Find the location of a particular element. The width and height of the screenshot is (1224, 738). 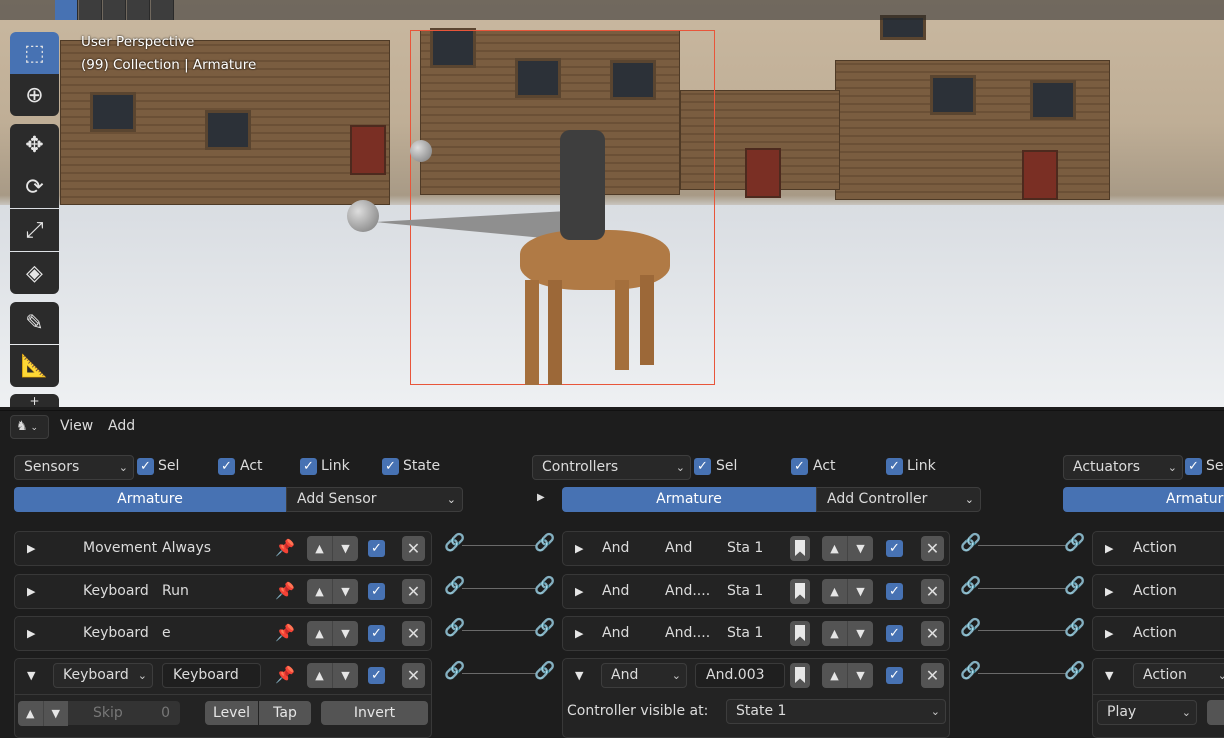

select-box-icon: ⬚ is located at coordinates (34, 53).